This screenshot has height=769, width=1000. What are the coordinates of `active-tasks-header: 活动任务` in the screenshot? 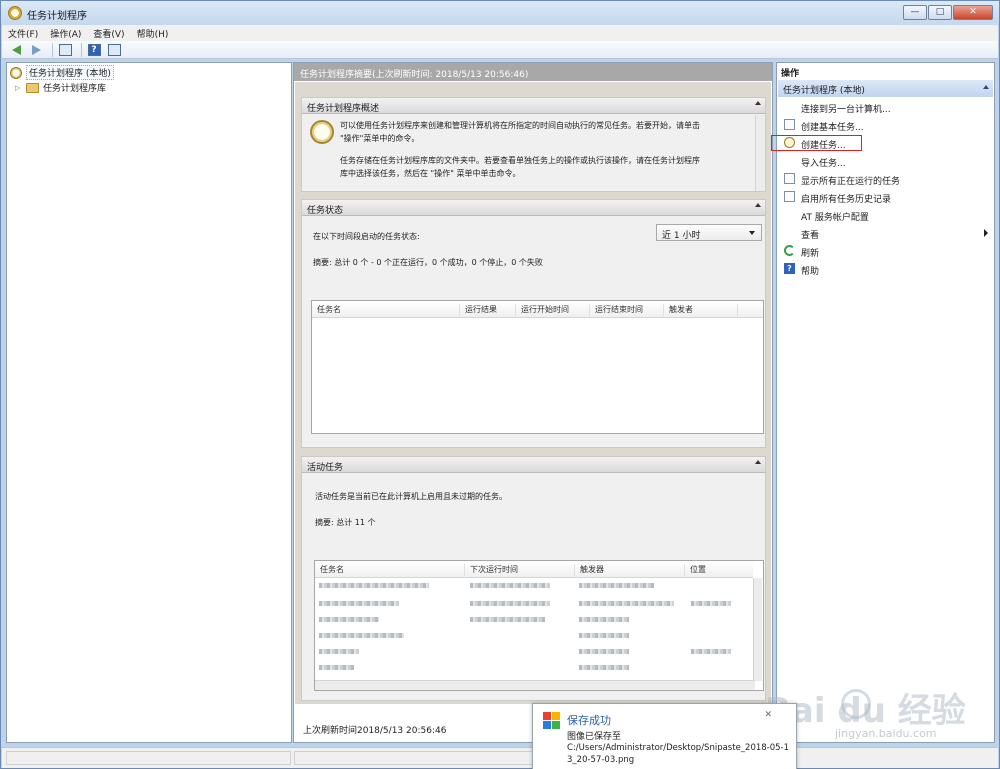 It's located at (533, 465).